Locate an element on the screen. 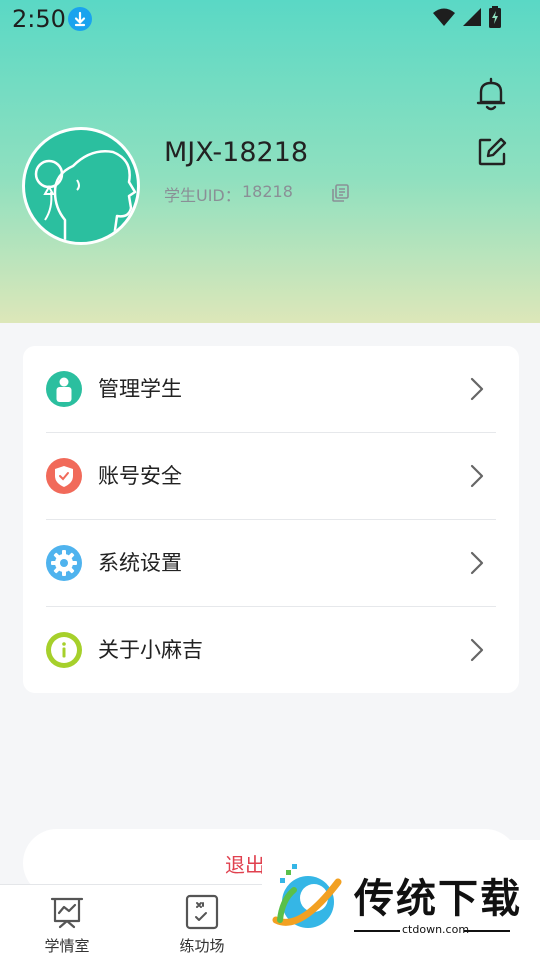  status-bar: 2:50 is located at coordinates (270, 18).